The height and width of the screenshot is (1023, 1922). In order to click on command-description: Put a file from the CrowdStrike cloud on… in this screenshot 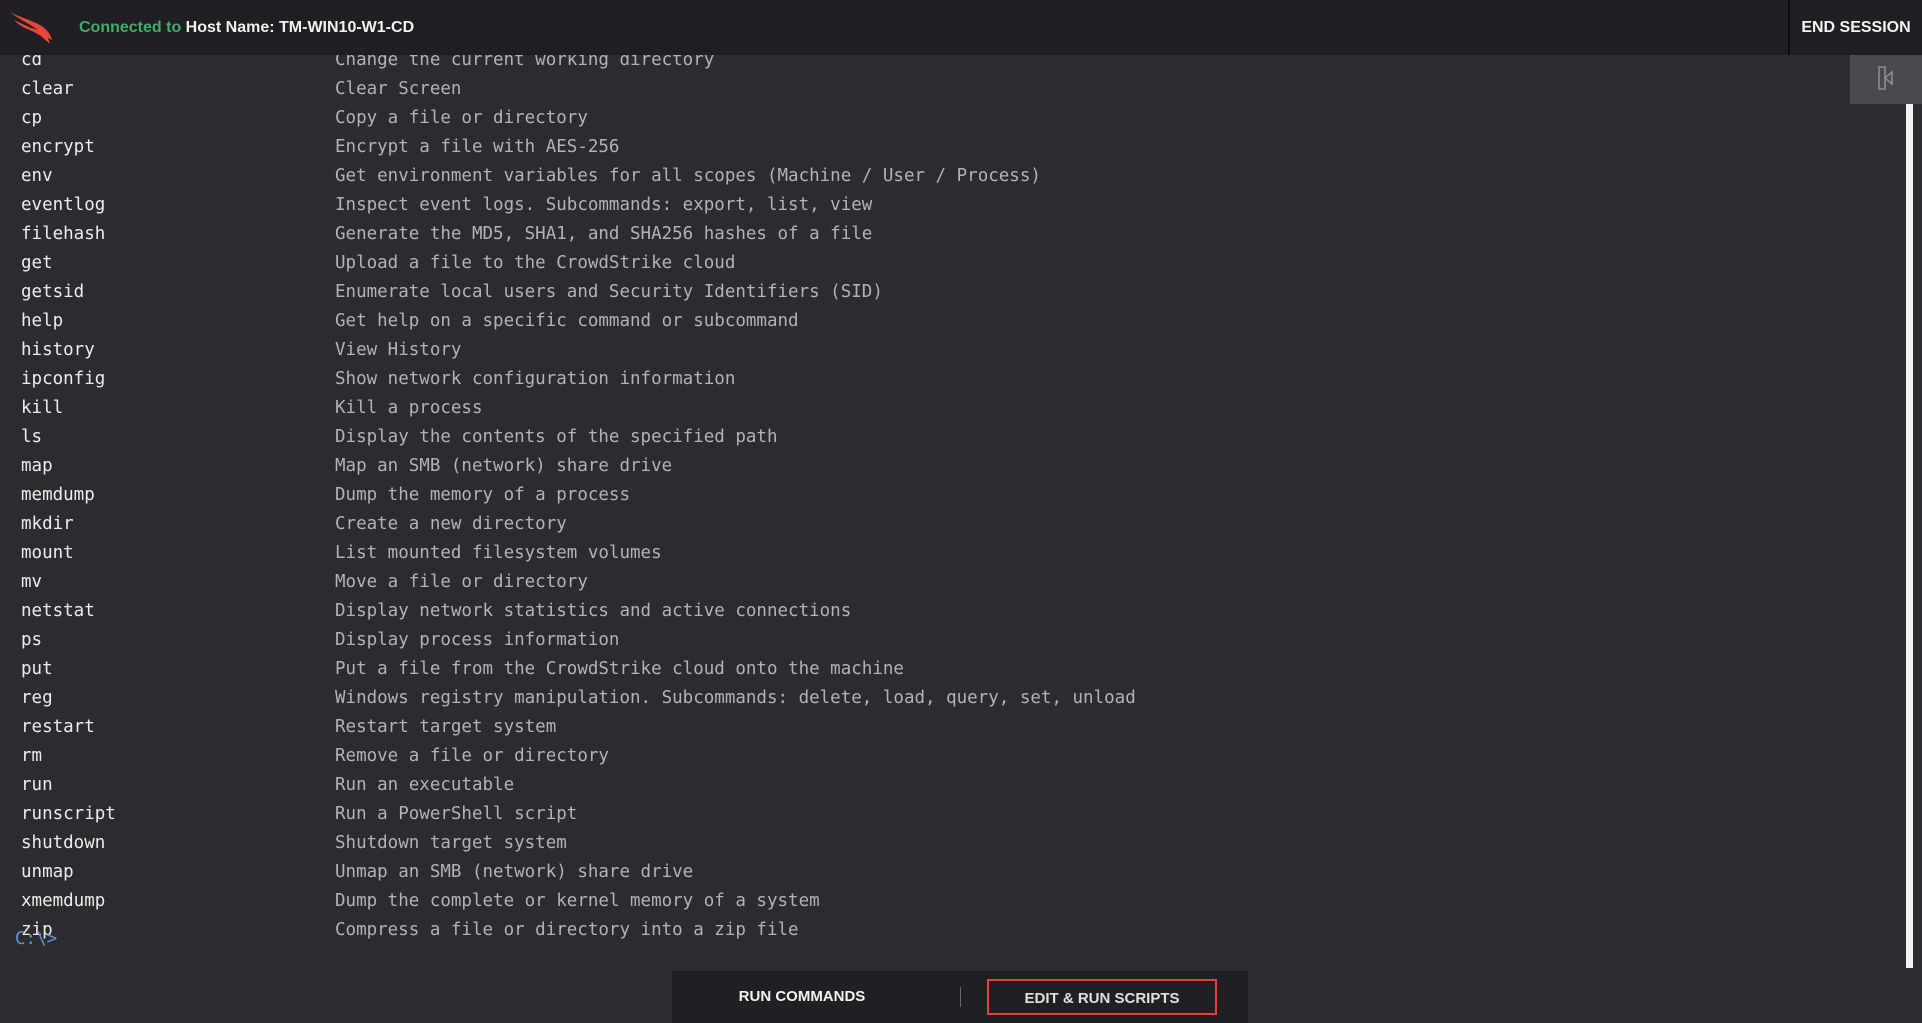, I will do `click(619, 669)`.